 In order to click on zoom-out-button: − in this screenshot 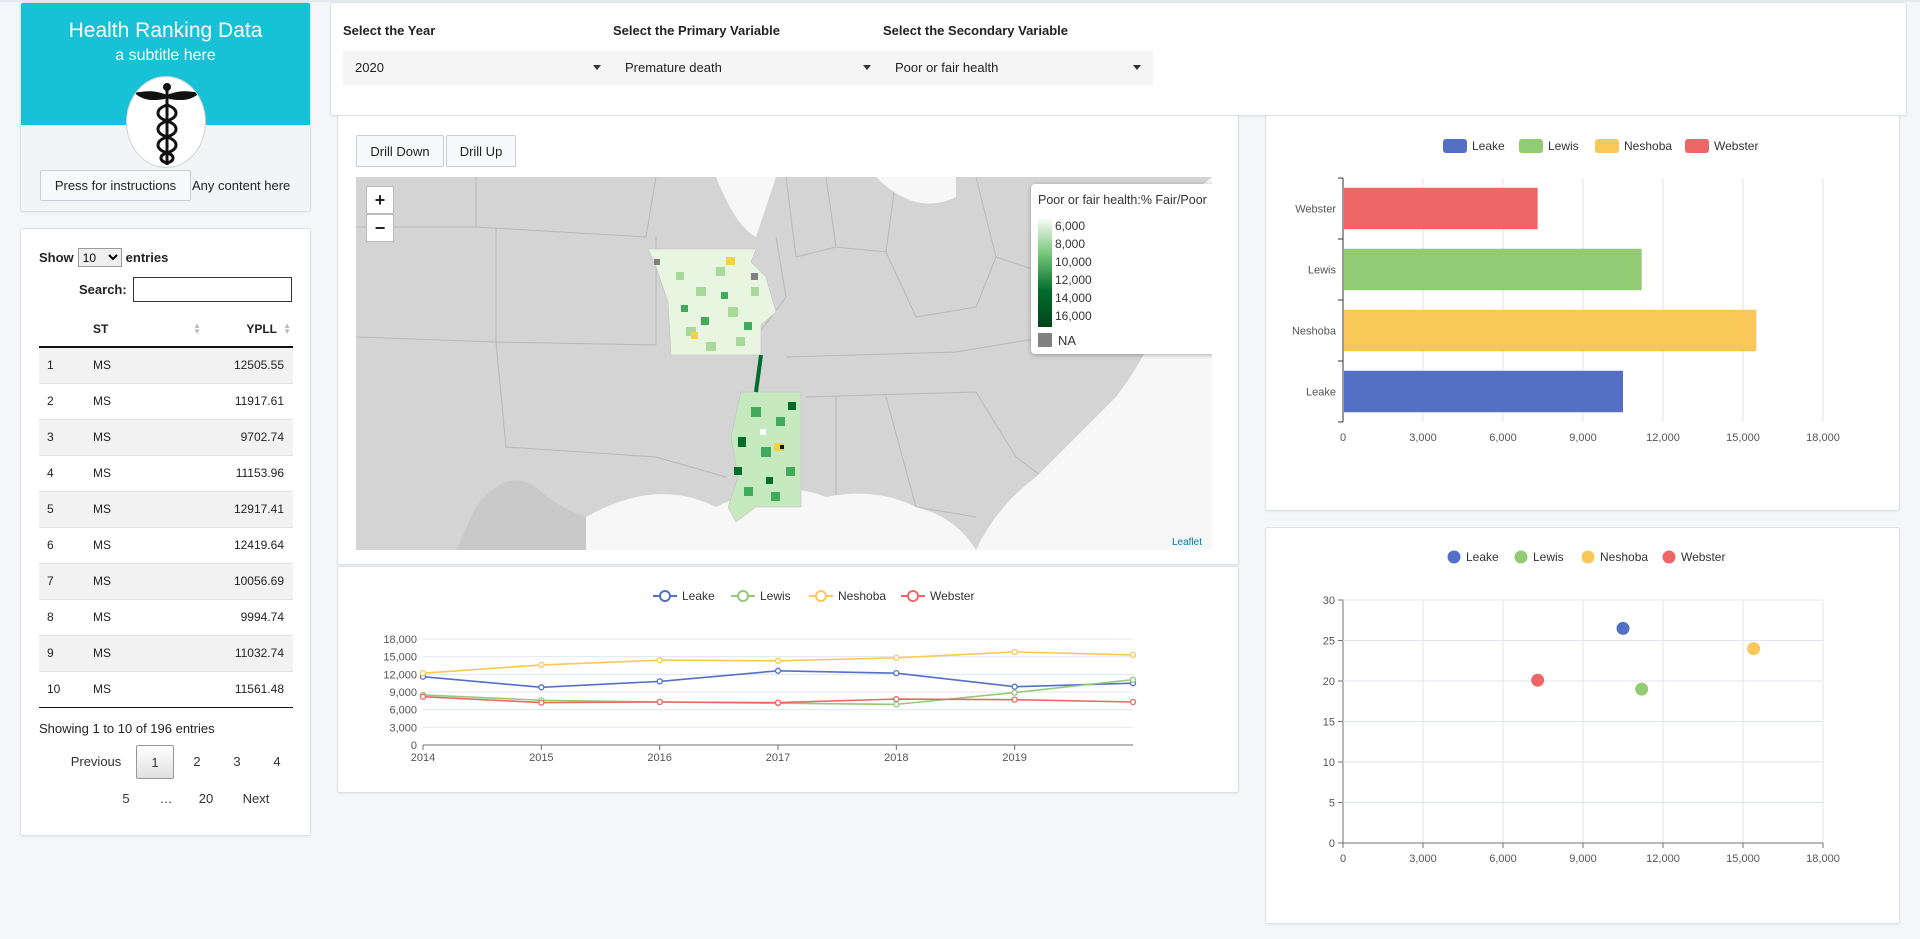, I will do `click(380, 228)`.